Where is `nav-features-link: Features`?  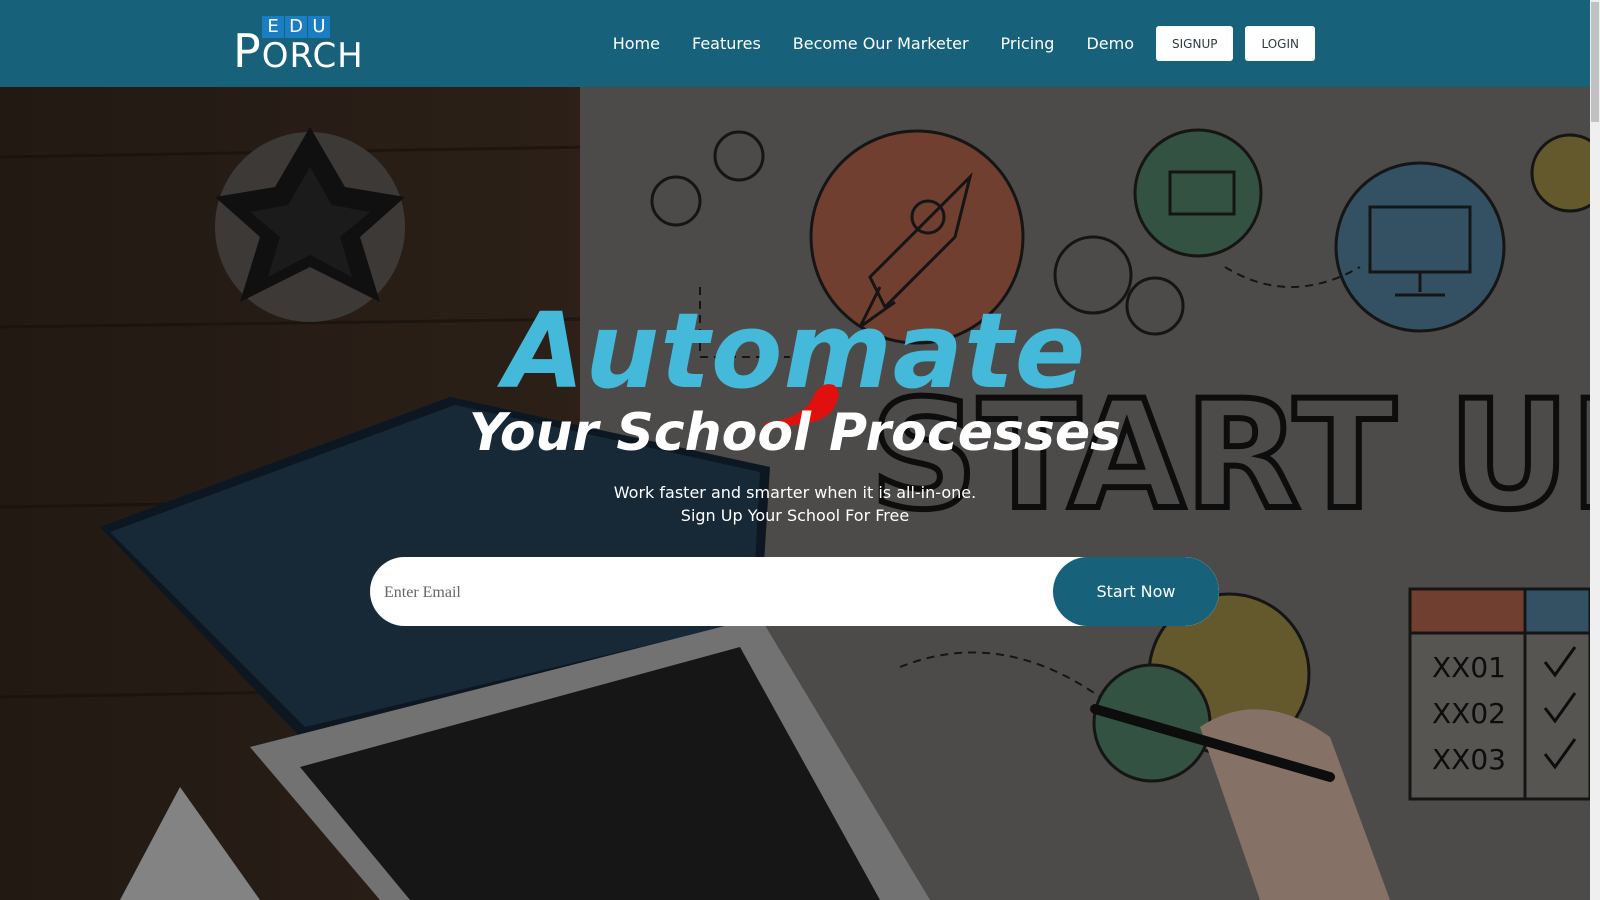
nav-features-link: Features is located at coordinates (726, 43).